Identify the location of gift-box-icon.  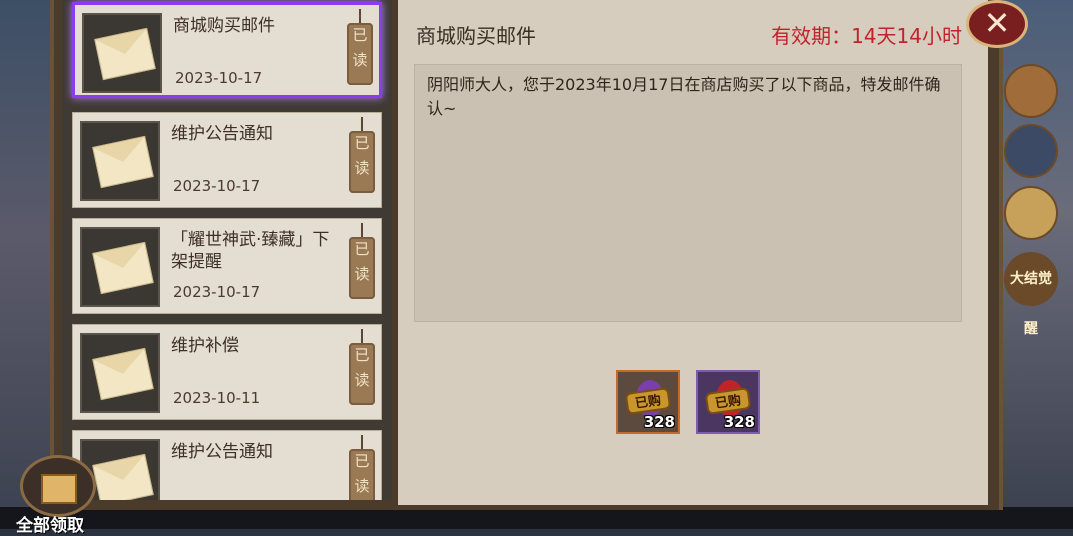
(58, 486).